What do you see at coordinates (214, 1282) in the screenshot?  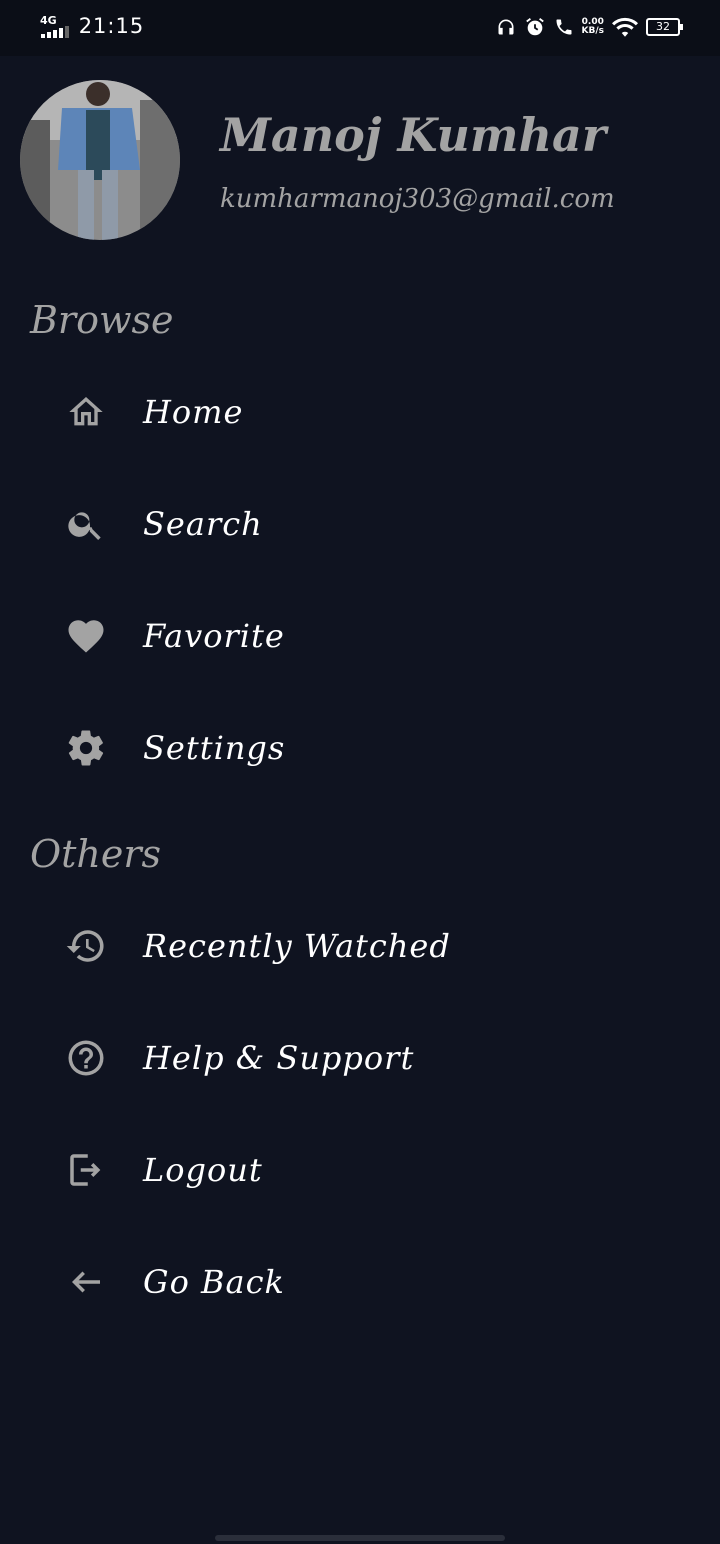 I see `menu-item-label: Go Back` at bounding box center [214, 1282].